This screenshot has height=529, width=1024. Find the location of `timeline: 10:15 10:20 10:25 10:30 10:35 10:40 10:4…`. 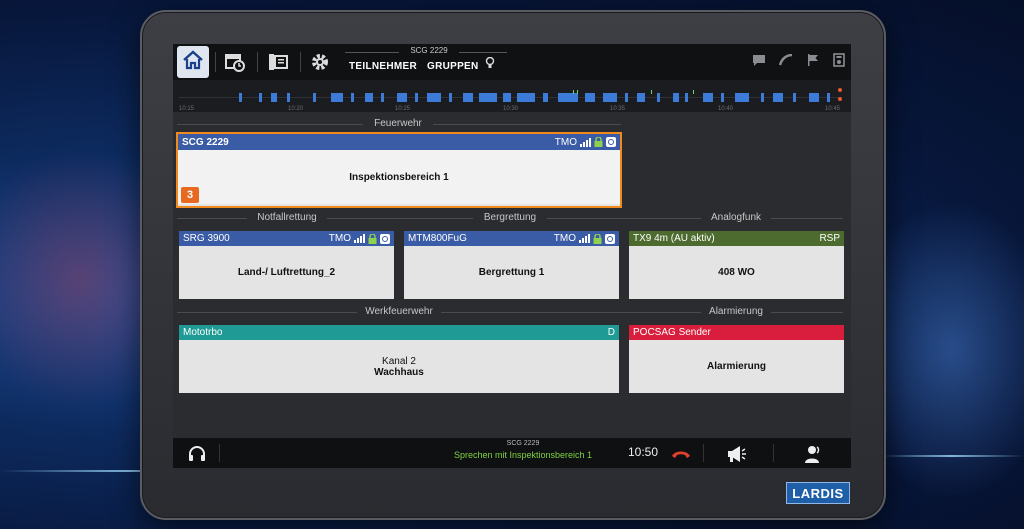

timeline: 10:15 10:20 10:25 10:30 10:35 10:40 10:4… is located at coordinates (512, 96).